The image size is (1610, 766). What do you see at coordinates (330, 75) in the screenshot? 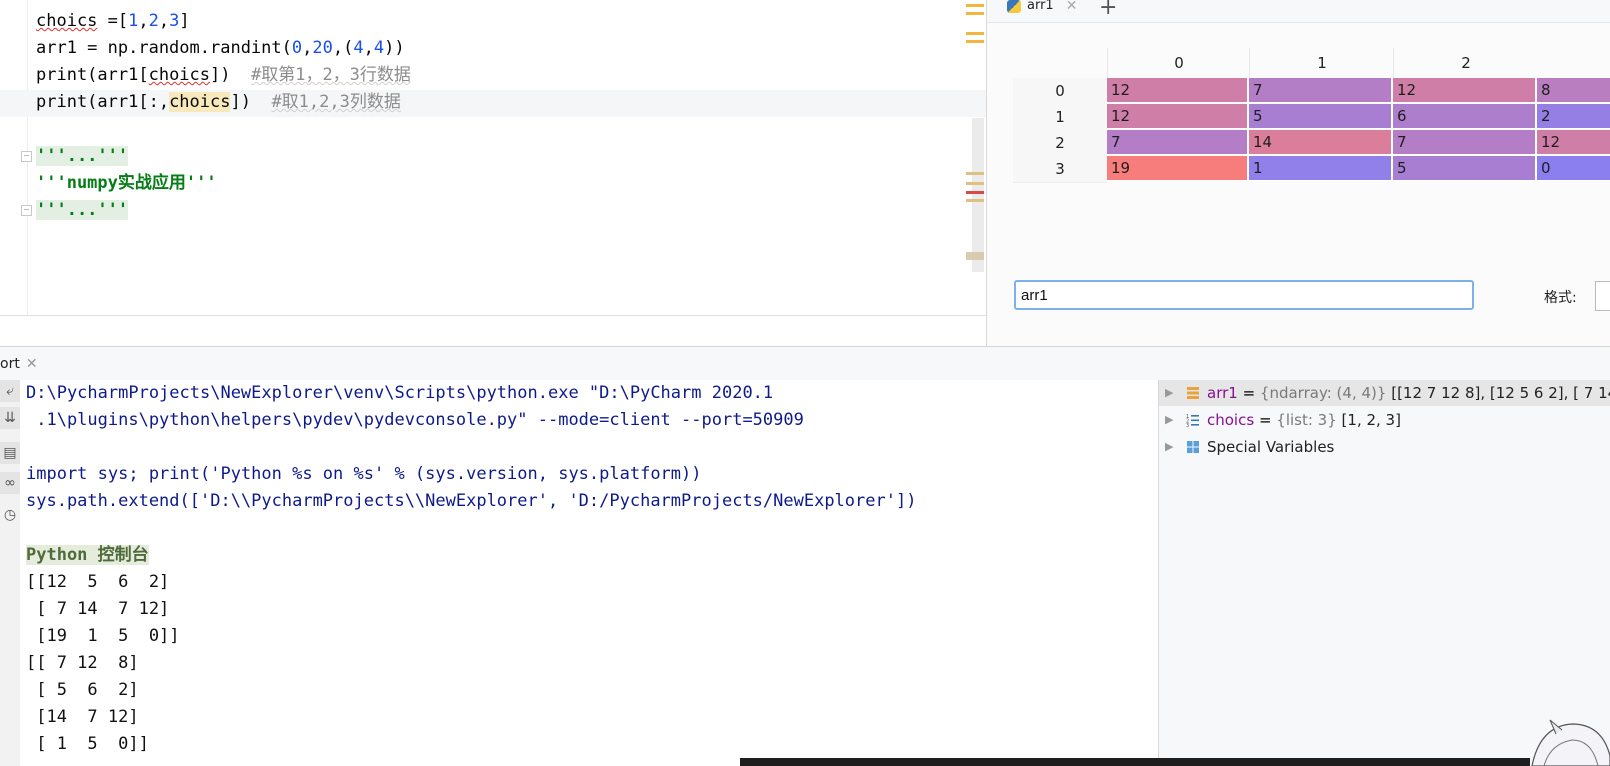
I see `code-comment: #取第1，2，3行数据` at bounding box center [330, 75].